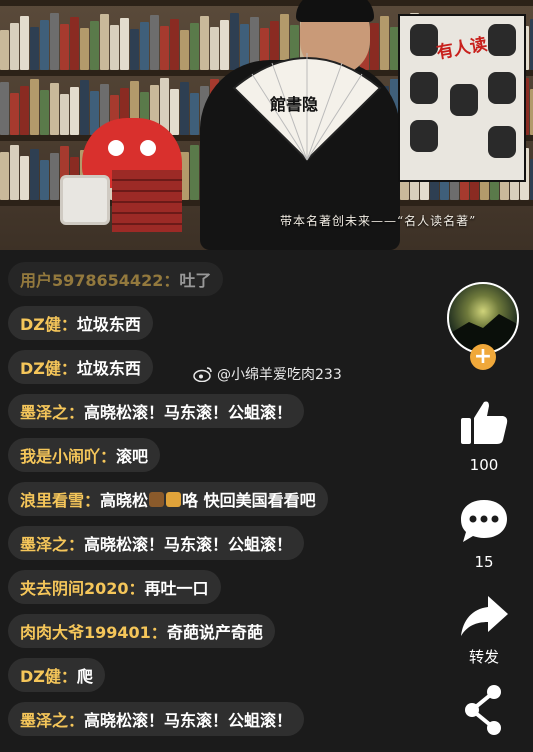 This screenshot has height=752, width=533. I want to click on couple-emoji-icon, so click(174, 499).